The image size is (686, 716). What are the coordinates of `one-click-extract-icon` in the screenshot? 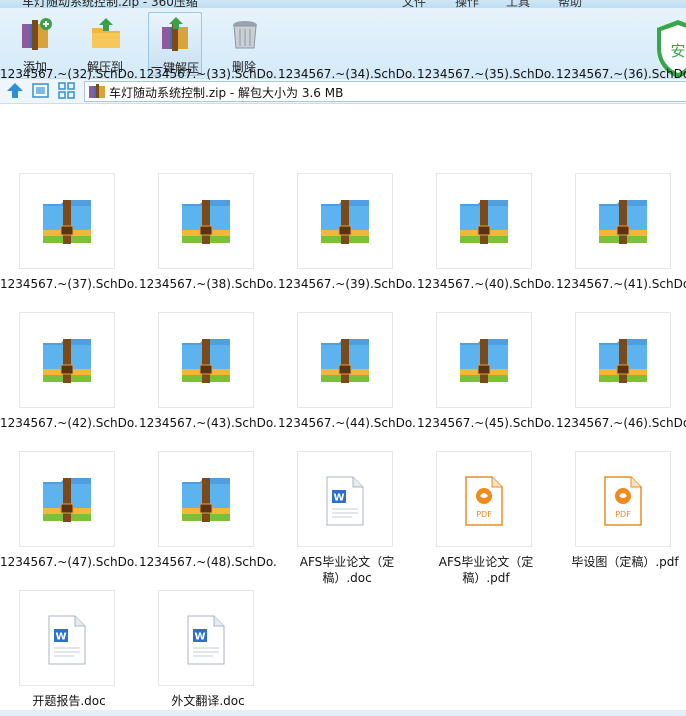 It's located at (175, 34).